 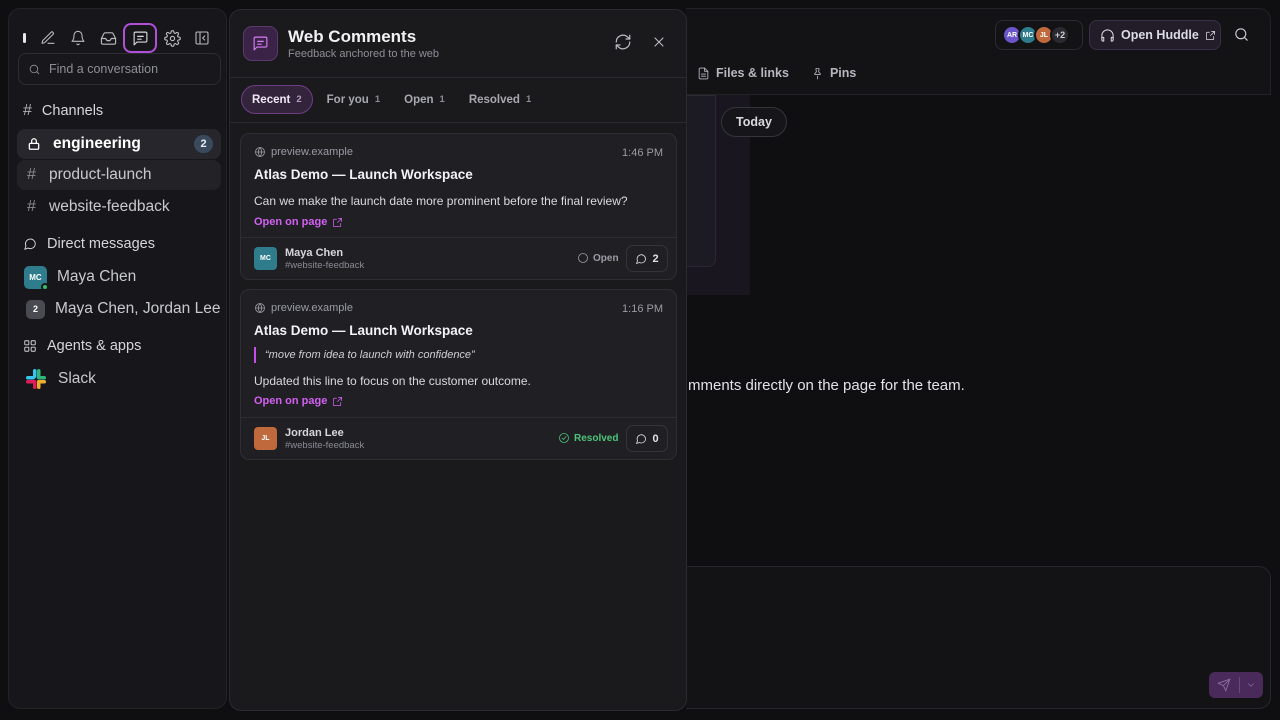 What do you see at coordinates (1060, 35) in the screenshot?
I see `more-members-count: +2` at bounding box center [1060, 35].